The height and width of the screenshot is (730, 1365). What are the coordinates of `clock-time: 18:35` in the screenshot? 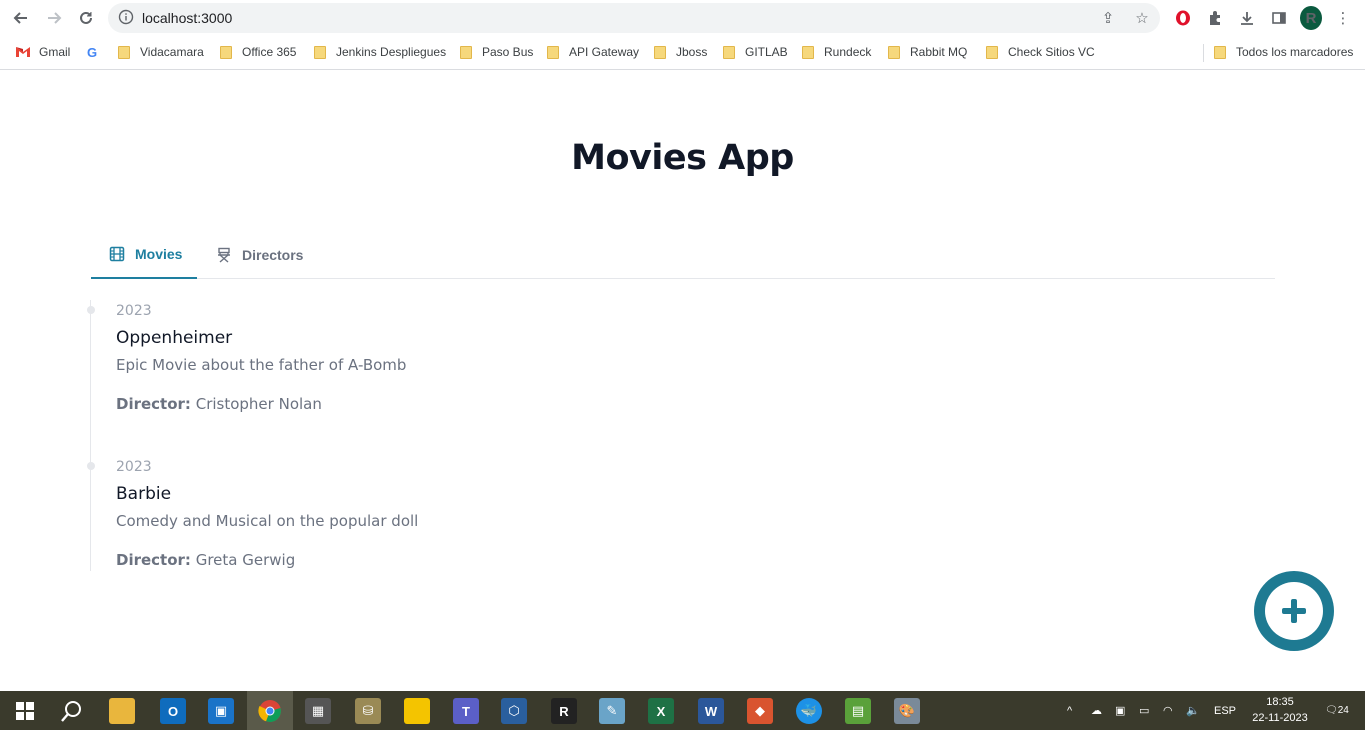 It's located at (1280, 702).